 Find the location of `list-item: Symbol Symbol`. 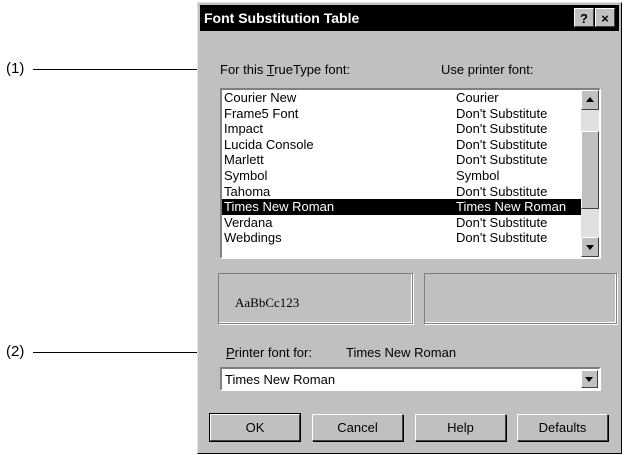

list-item: Symbol Symbol is located at coordinates (410, 176).